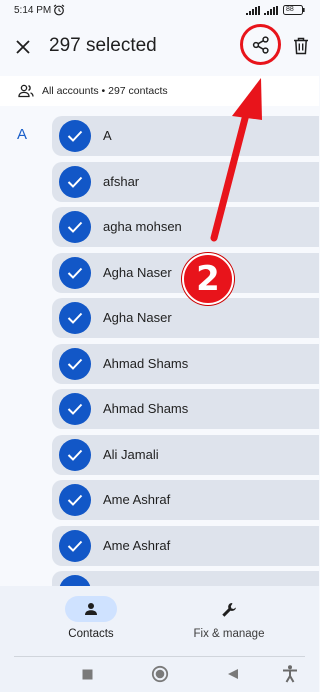  Describe the element at coordinates (229, 610) in the screenshot. I see `wrench-icon` at that location.